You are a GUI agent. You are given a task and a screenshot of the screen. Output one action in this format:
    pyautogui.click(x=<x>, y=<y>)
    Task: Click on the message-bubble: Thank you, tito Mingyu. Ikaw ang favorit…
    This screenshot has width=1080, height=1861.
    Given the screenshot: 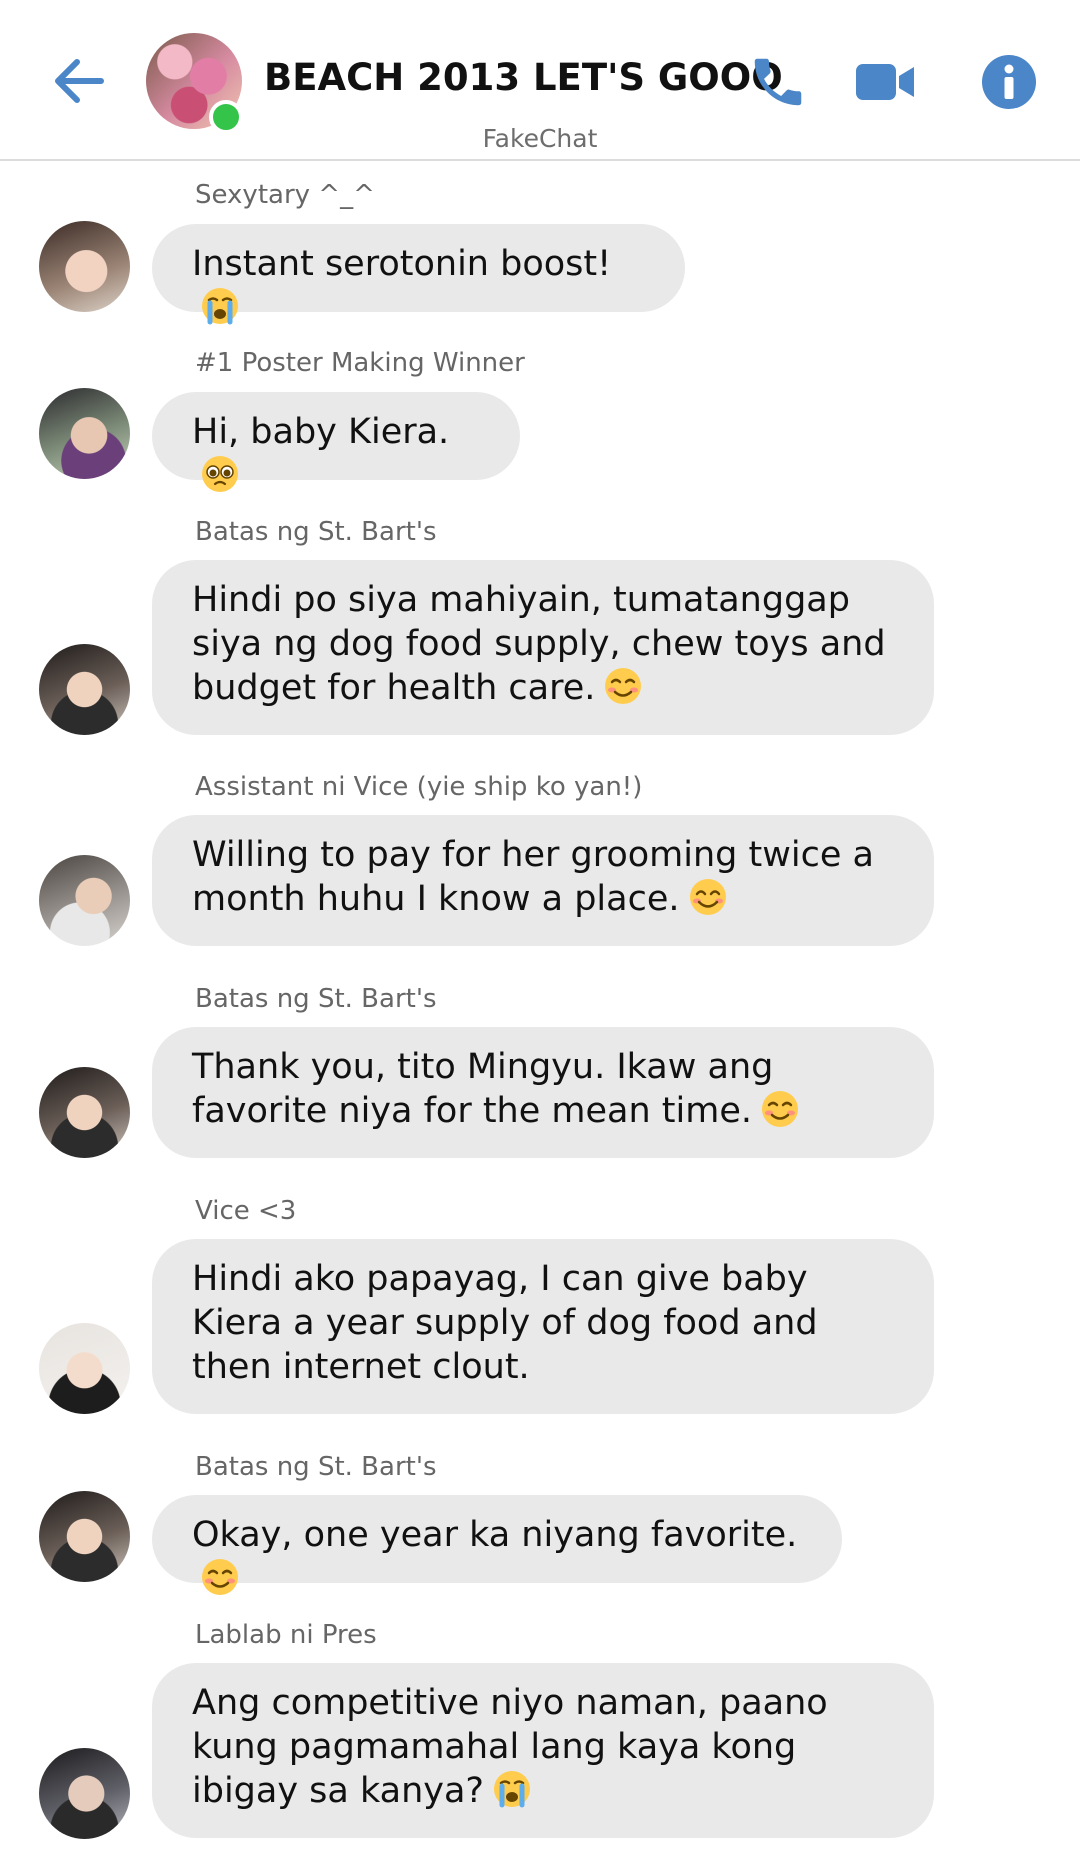 What is the action you would take?
    pyautogui.click(x=543, y=1092)
    